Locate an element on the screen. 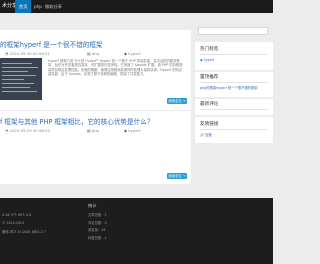 The width and height of the screenshot is (320, 264). widget-title: 友情链接 is located at coordinates (209, 124).